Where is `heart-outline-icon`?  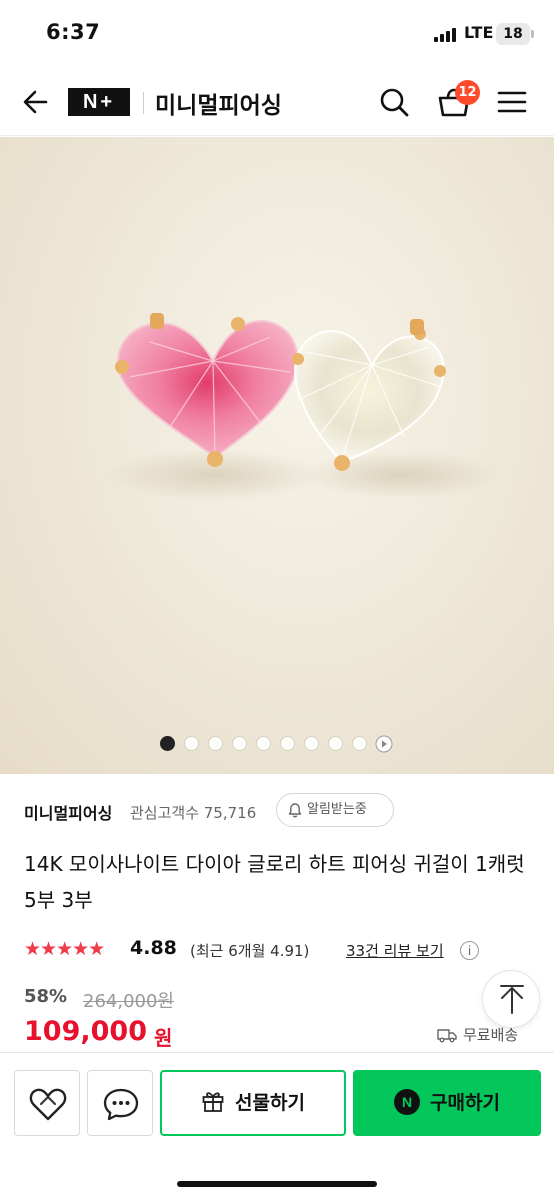 heart-outline-icon is located at coordinates (48, 1104).